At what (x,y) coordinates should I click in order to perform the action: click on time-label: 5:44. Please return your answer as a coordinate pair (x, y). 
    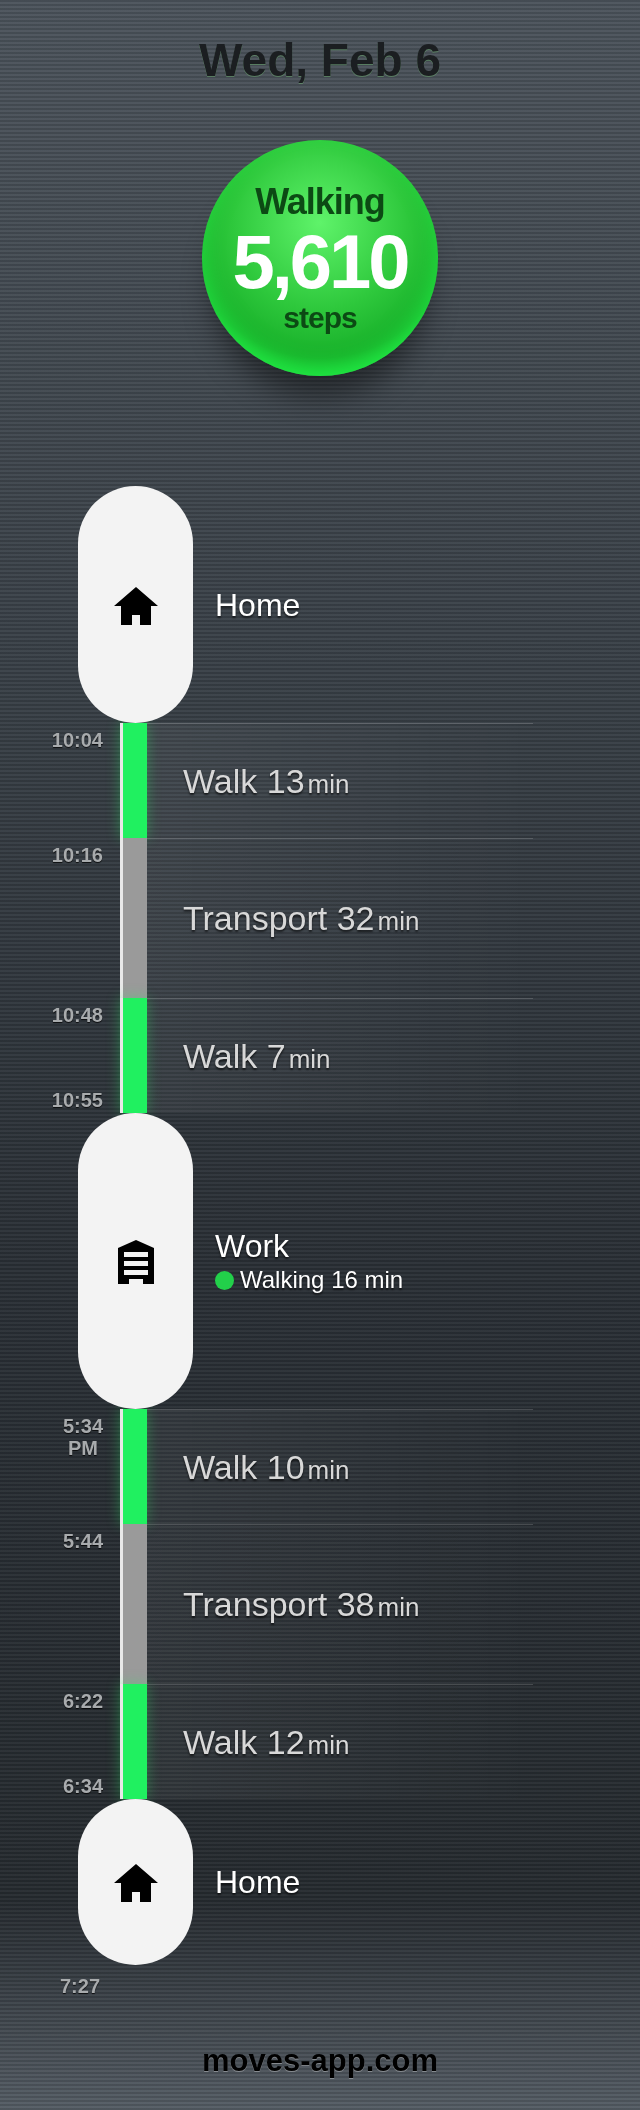
    Looking at the image, I should click on (82, 1541).